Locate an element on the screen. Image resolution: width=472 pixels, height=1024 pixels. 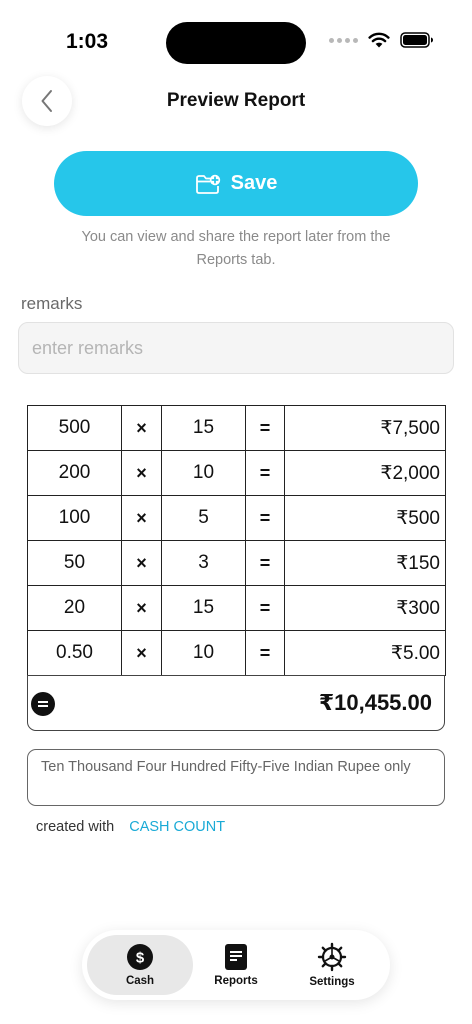
amount-cell: ₹300 is located at coordinates (365, 608).